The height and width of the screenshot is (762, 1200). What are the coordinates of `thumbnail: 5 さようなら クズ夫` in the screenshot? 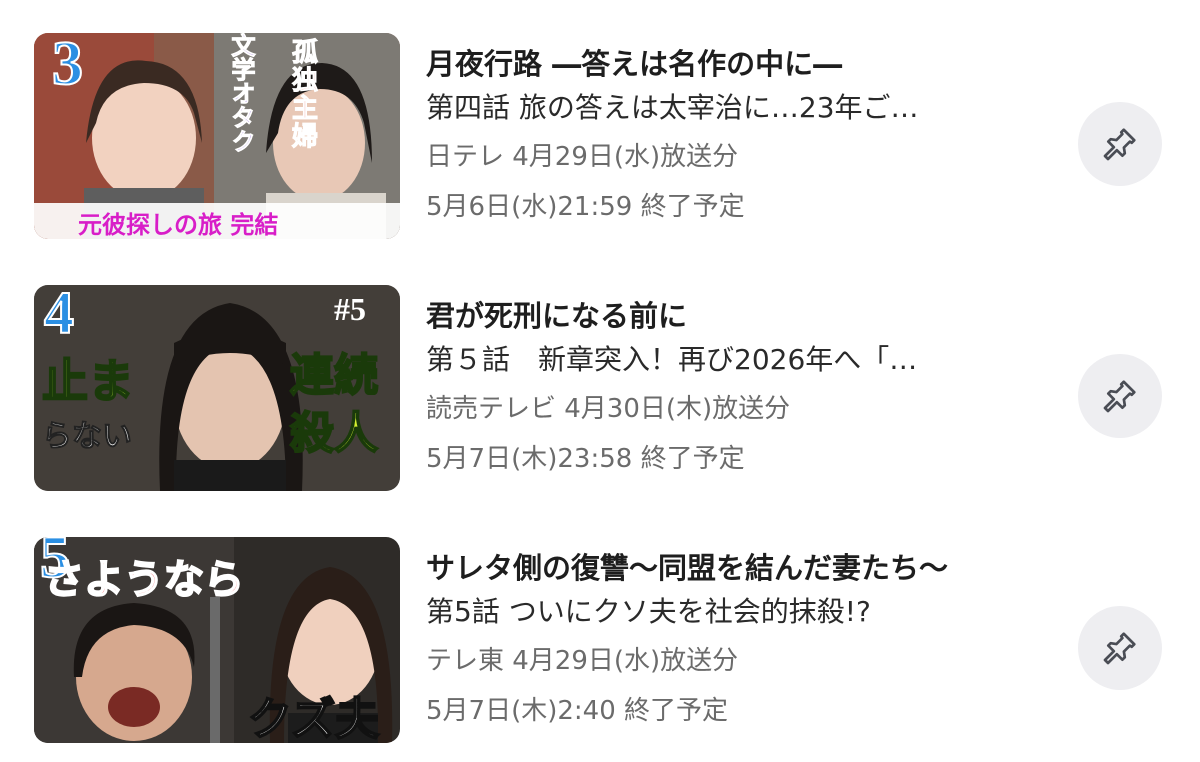 It's located at (217, 640).